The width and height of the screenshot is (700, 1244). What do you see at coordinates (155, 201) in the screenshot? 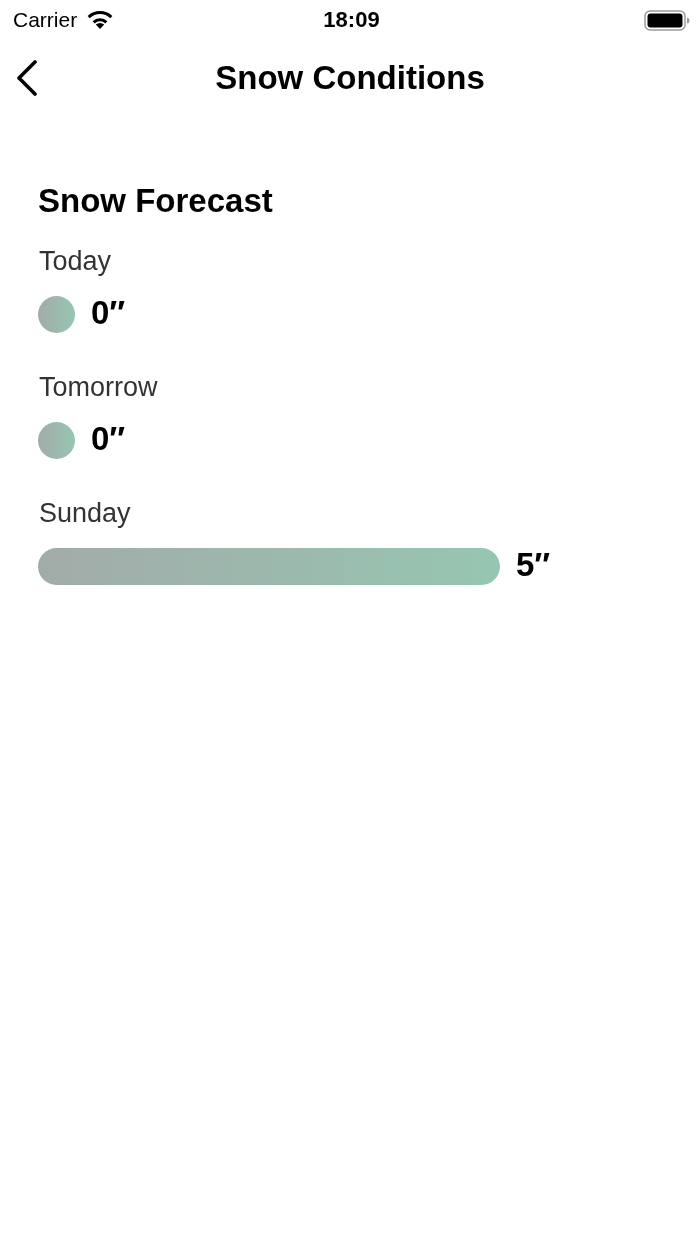
I see `chart-title: Snow Forecast` at bounding box center [155, 201].